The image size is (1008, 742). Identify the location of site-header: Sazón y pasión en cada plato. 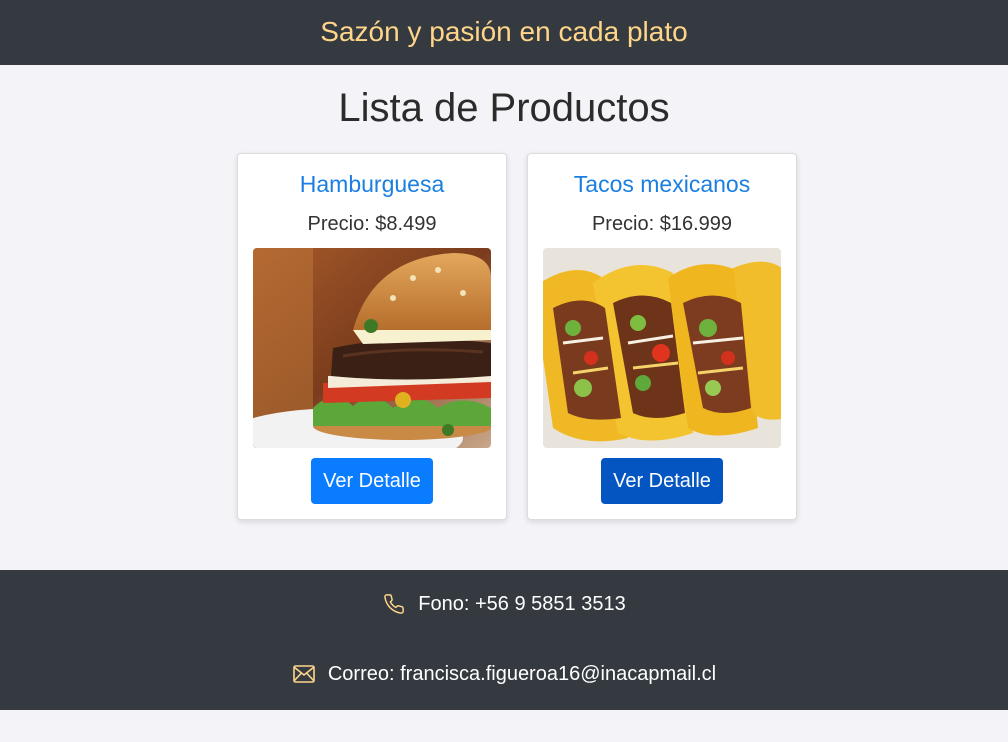
(504, 32).